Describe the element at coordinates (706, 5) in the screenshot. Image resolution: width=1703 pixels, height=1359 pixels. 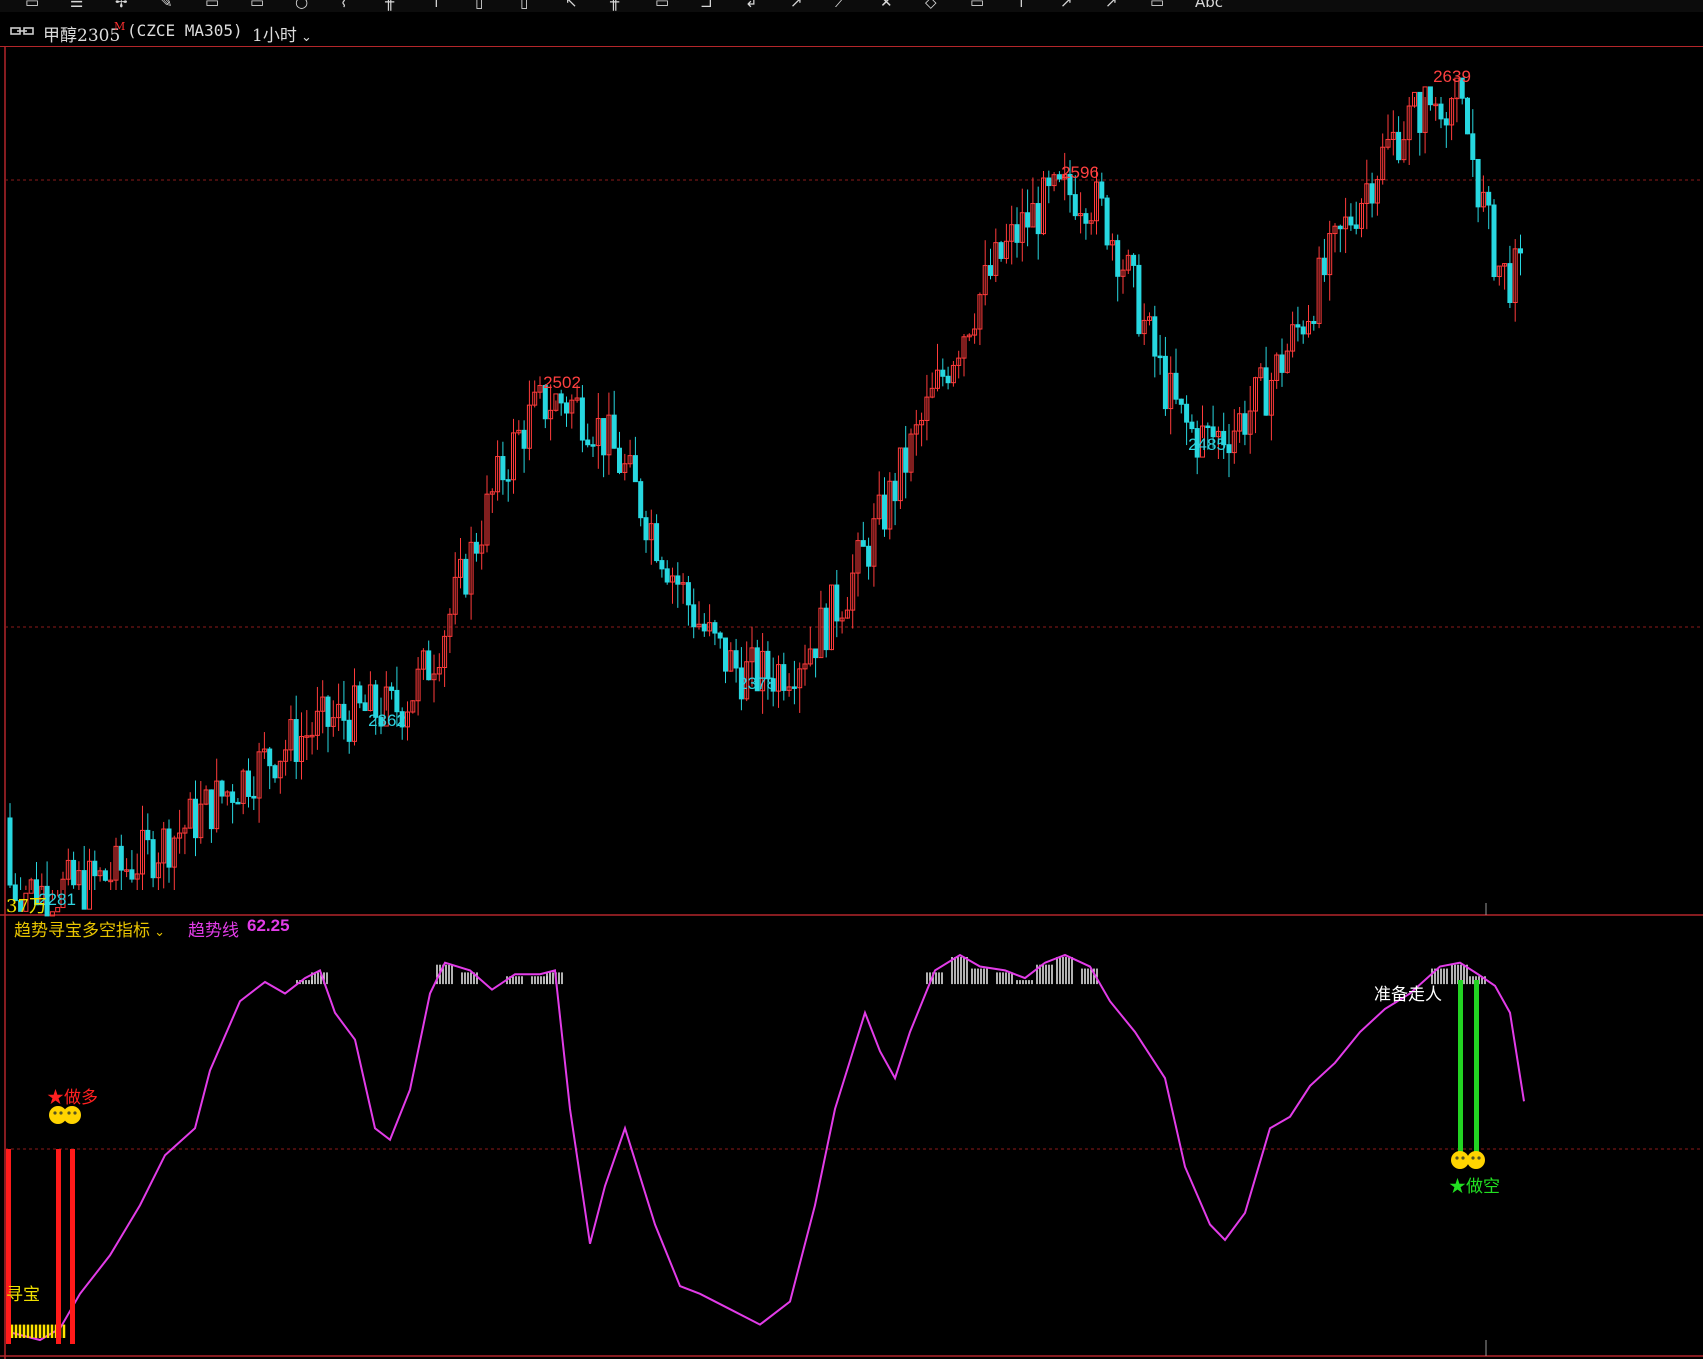
I see `bracket-icon: ⊐` at that location.